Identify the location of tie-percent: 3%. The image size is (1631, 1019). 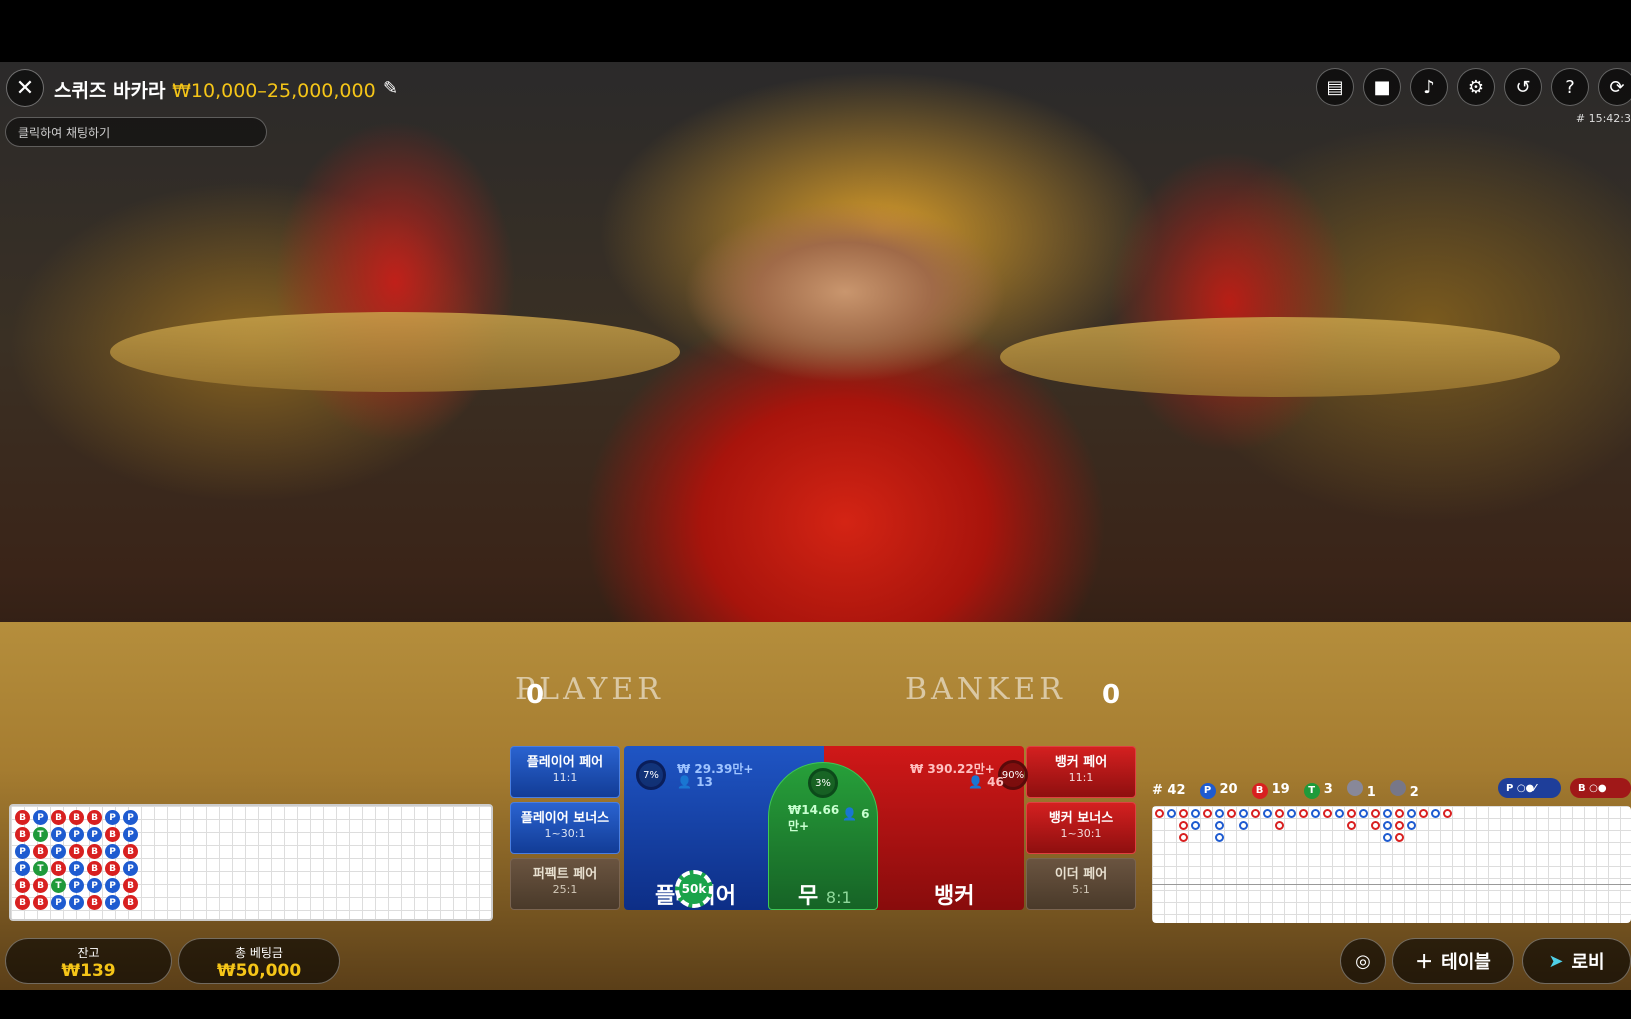
(823, 783).